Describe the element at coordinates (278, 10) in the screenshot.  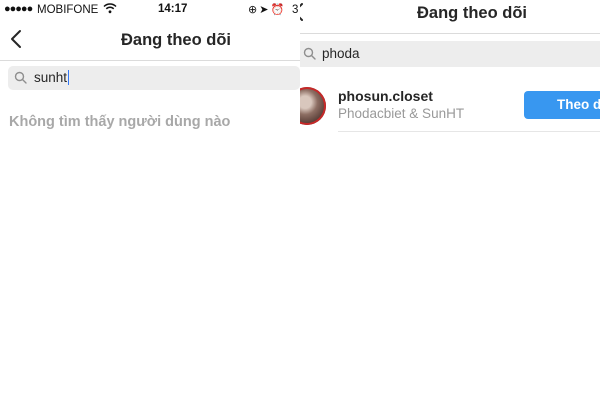
I see `alarm-icon: ⏰` at that location.